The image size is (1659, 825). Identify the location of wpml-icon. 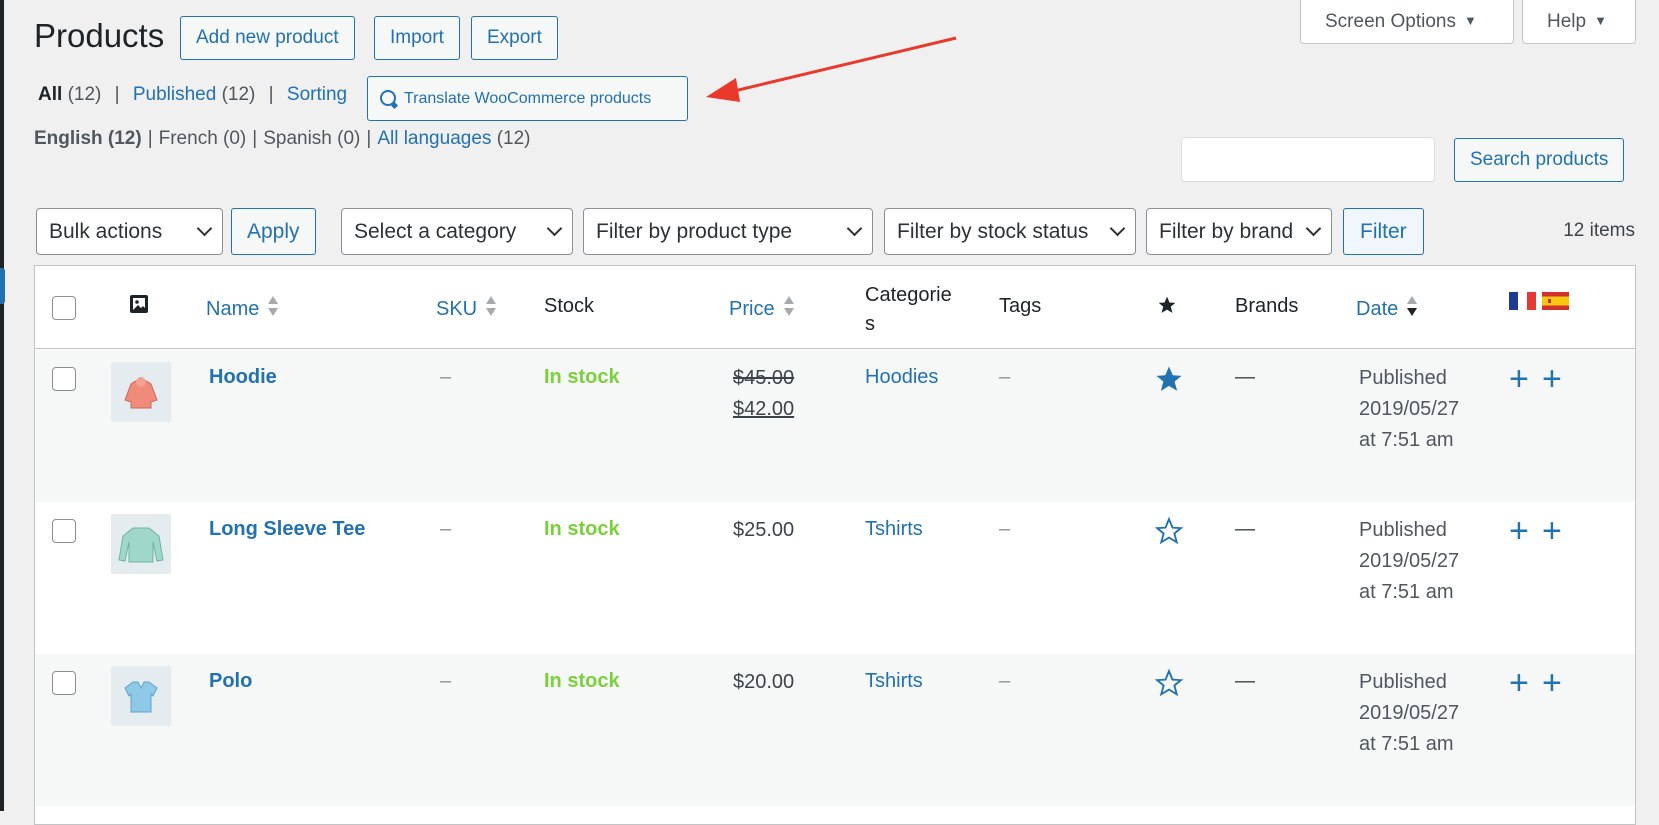
(388, 98).